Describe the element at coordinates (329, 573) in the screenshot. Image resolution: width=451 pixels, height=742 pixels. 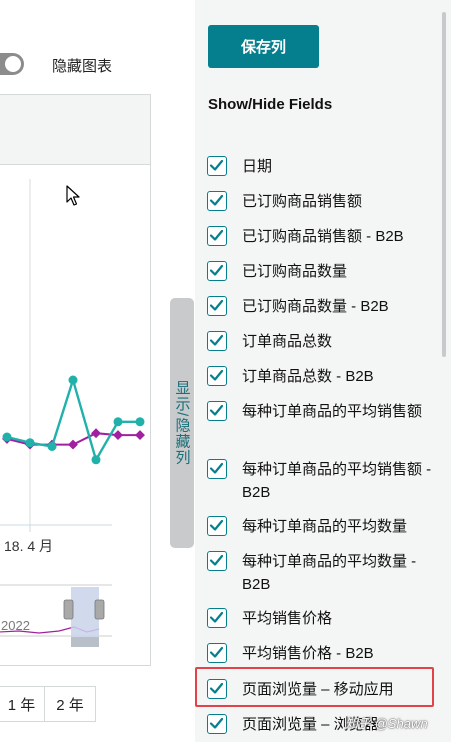
I see `field-label: 每种订单商品的平均数量 - B2B` at that location.